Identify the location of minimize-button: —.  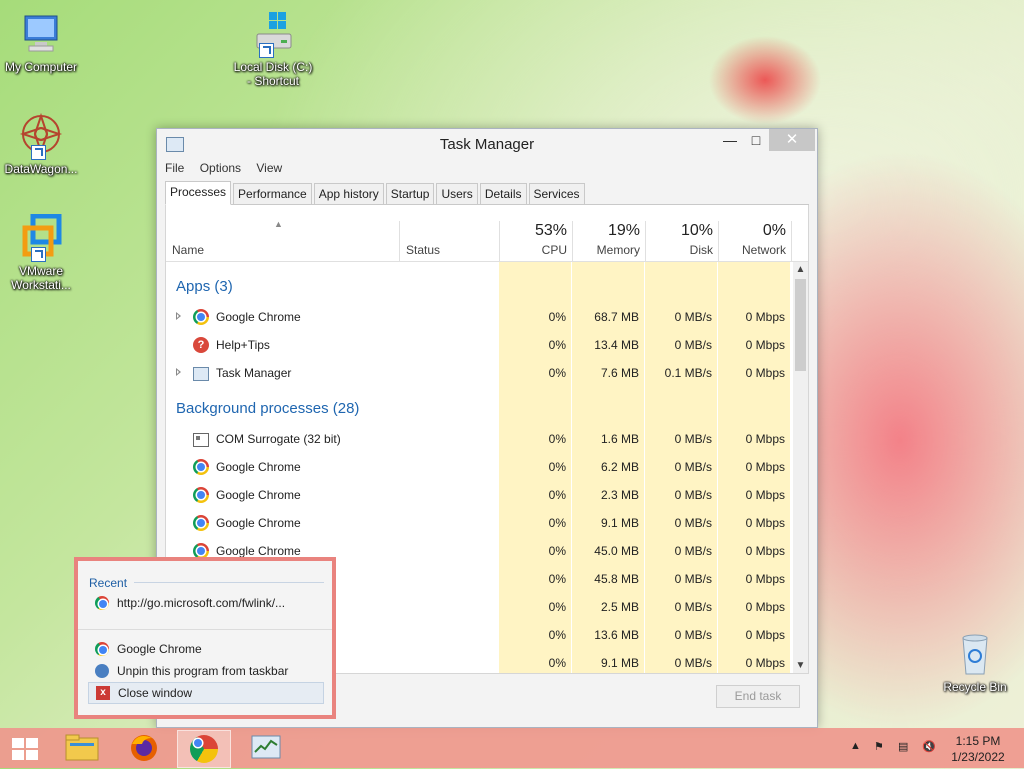
(730, 140).